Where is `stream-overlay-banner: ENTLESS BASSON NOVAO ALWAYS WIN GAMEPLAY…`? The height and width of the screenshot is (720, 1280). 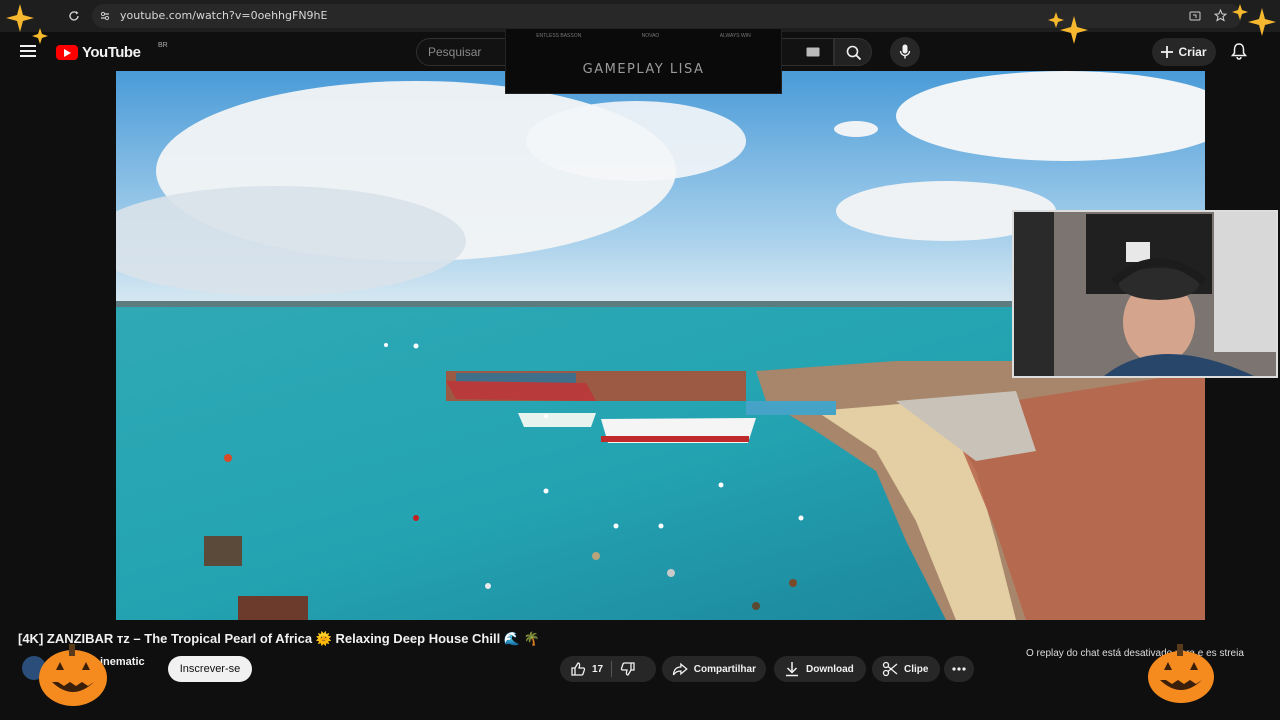
stream-overlay-banner: ENTLESS BASSON NOVAO ALWAYS WIN GAMEPLAY… is located at coordinates (643, 61).